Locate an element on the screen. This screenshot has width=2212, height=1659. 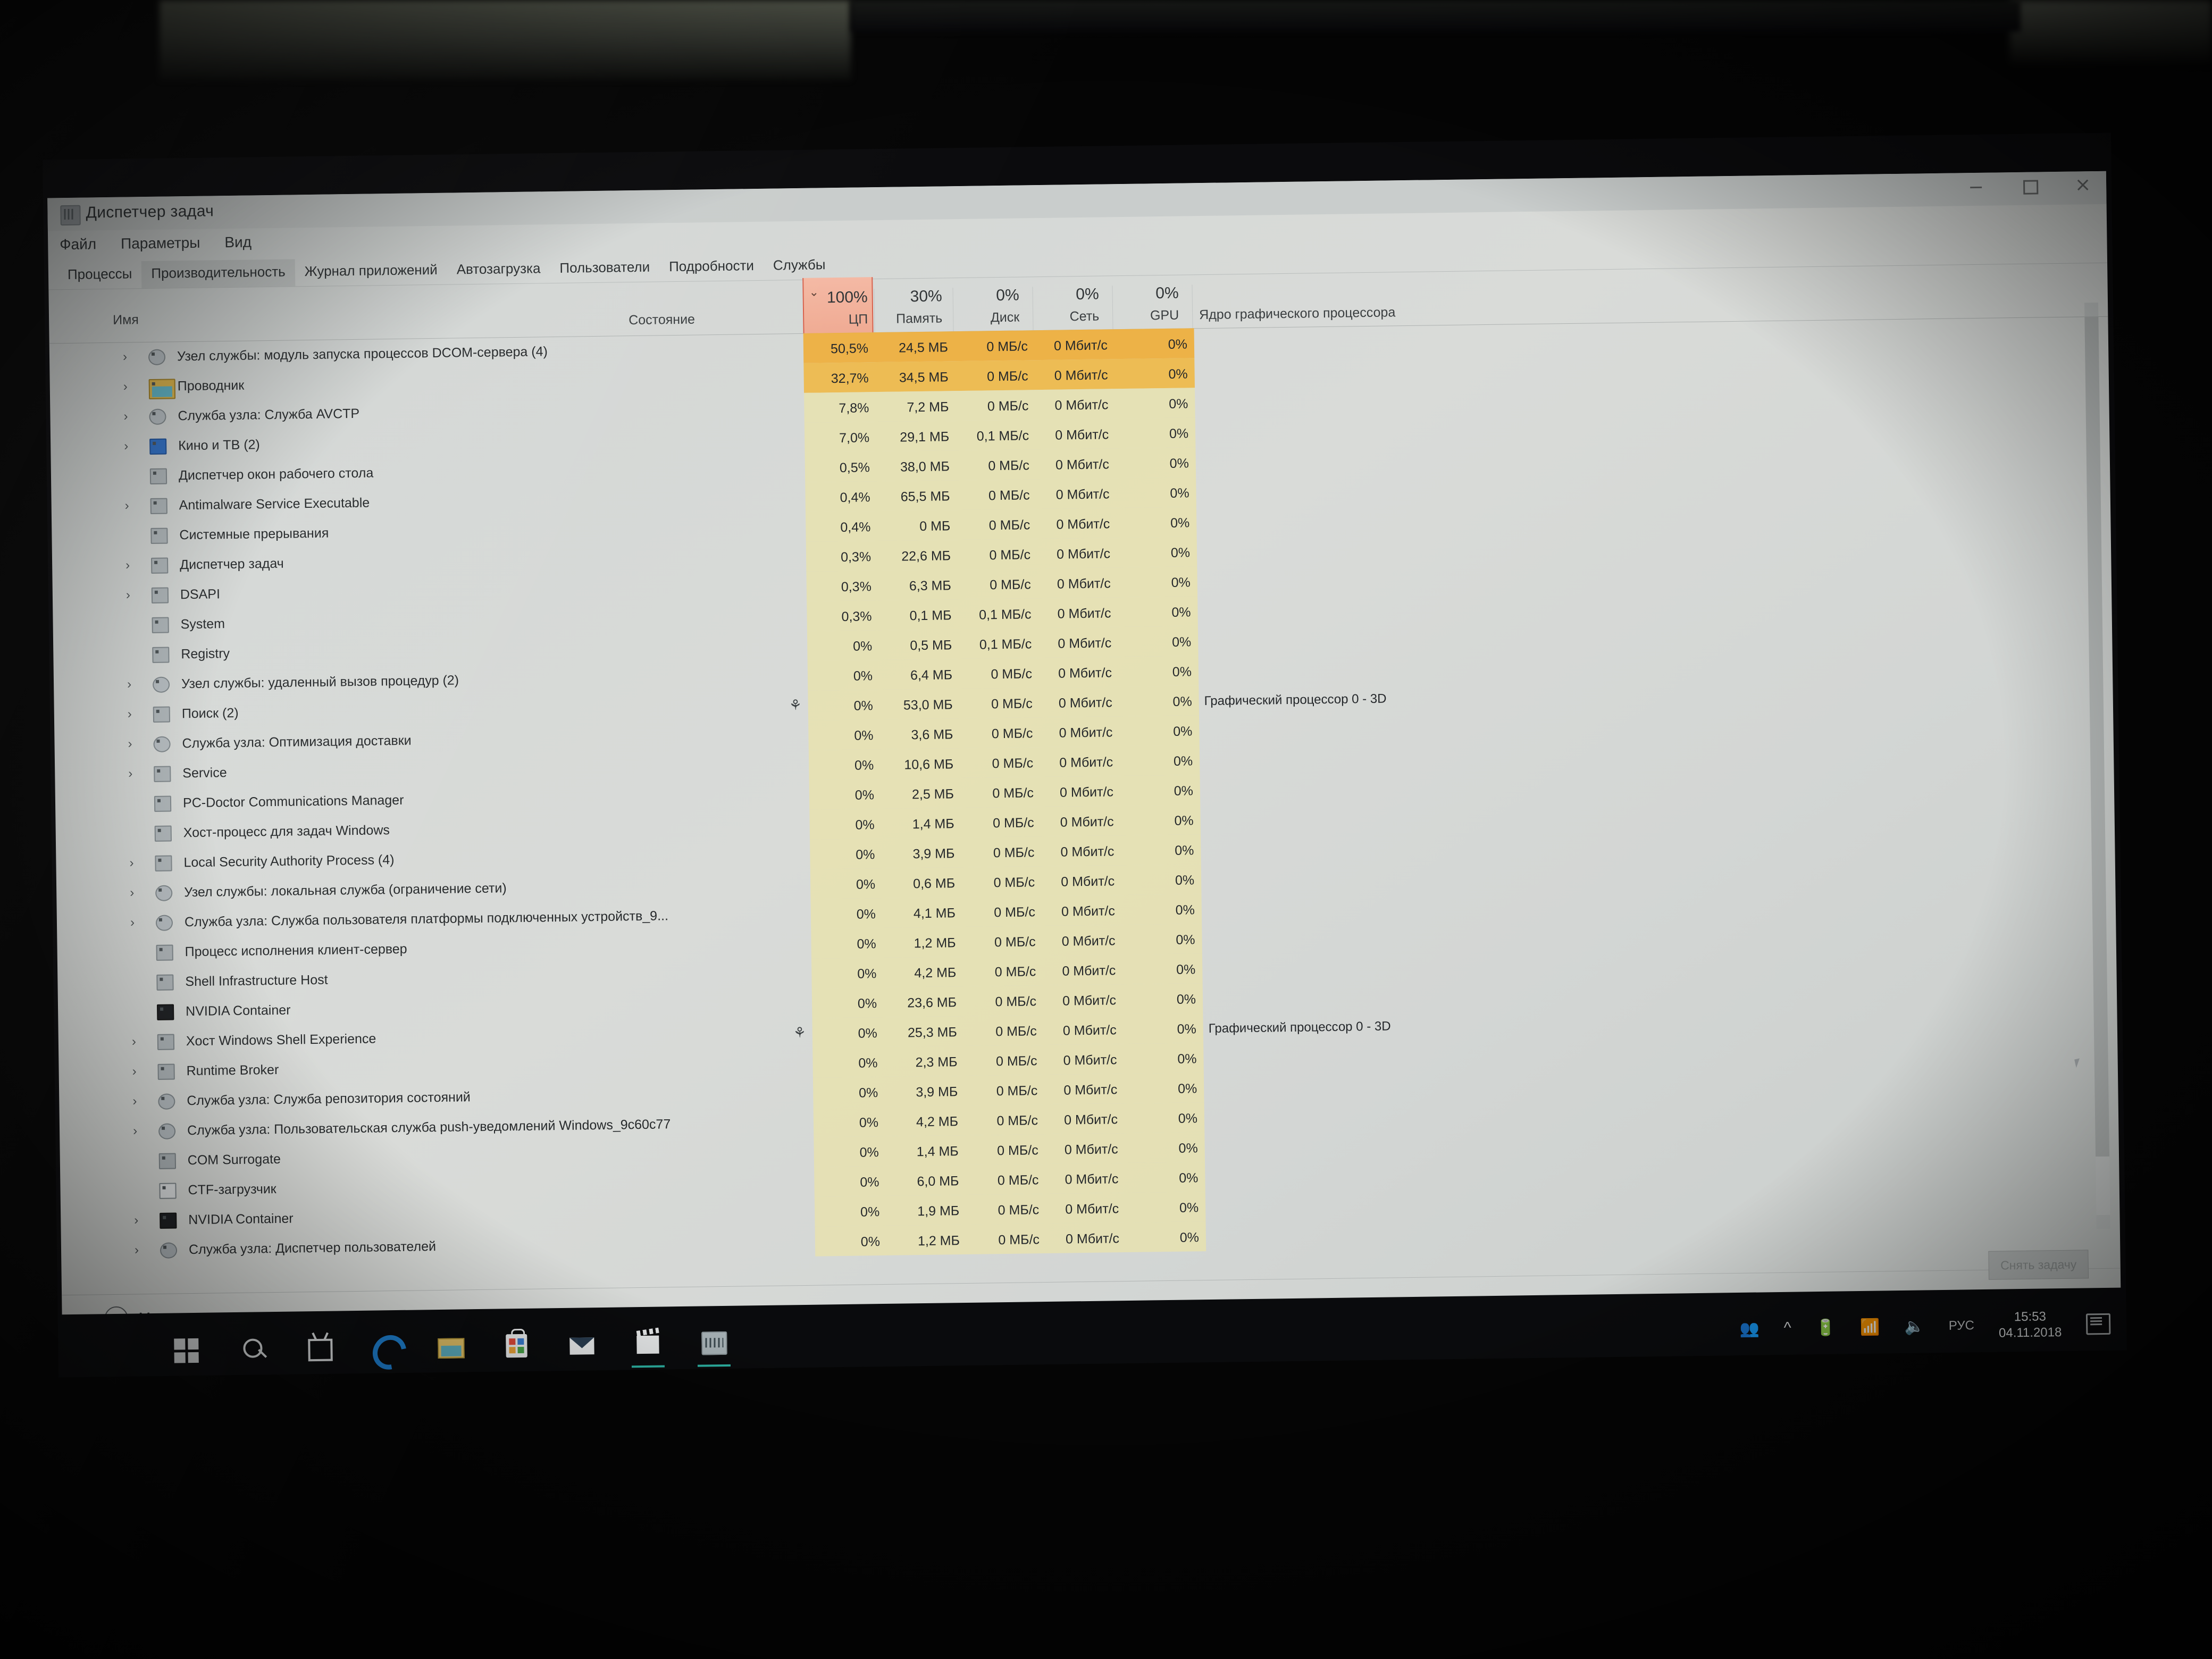
tab-0: Процессы is located at coordinates (100, 275).